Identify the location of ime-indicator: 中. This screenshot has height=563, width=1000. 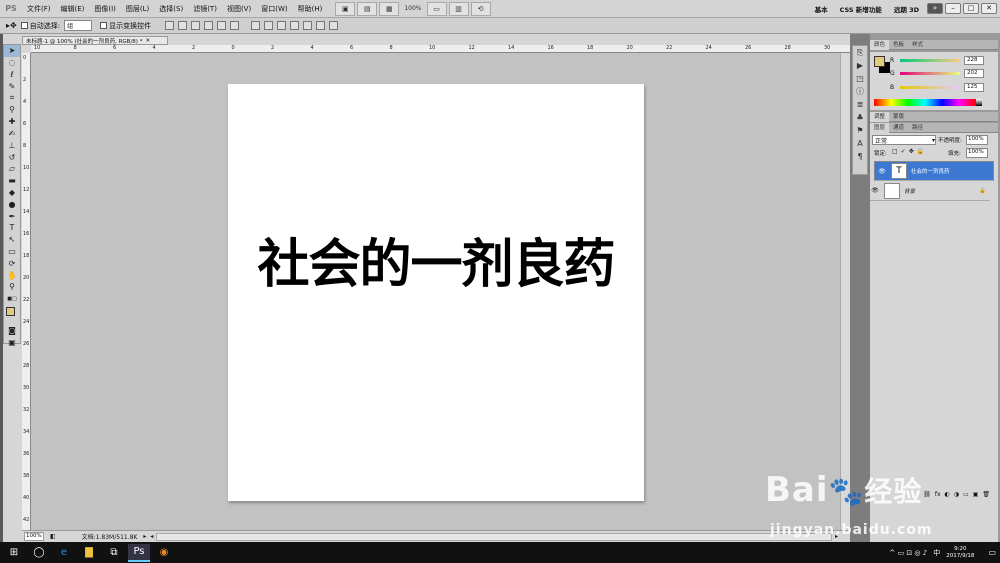
(936, 553).